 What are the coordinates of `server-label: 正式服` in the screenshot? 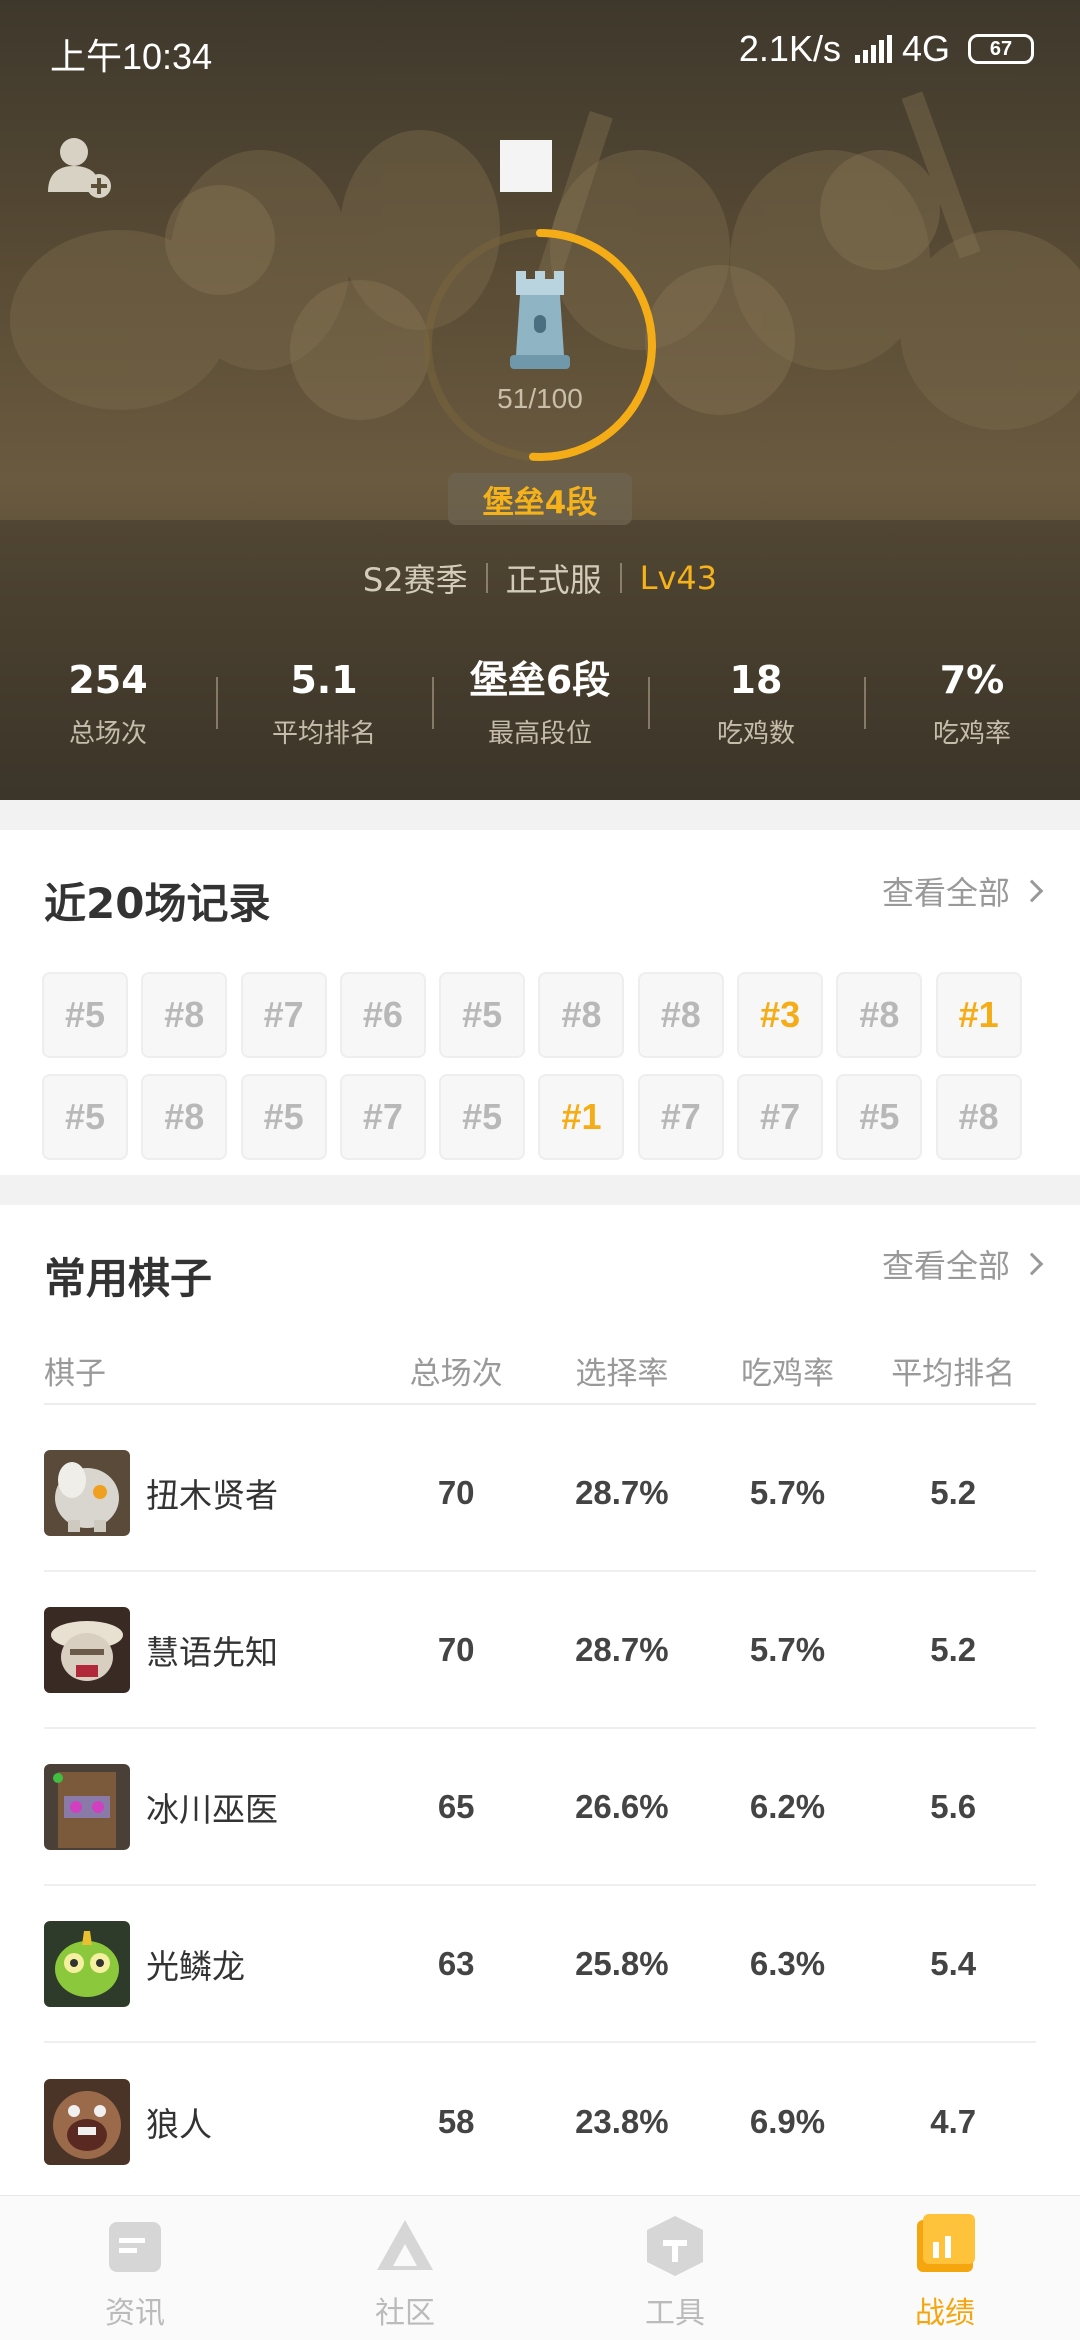 It's located at (553, 580).